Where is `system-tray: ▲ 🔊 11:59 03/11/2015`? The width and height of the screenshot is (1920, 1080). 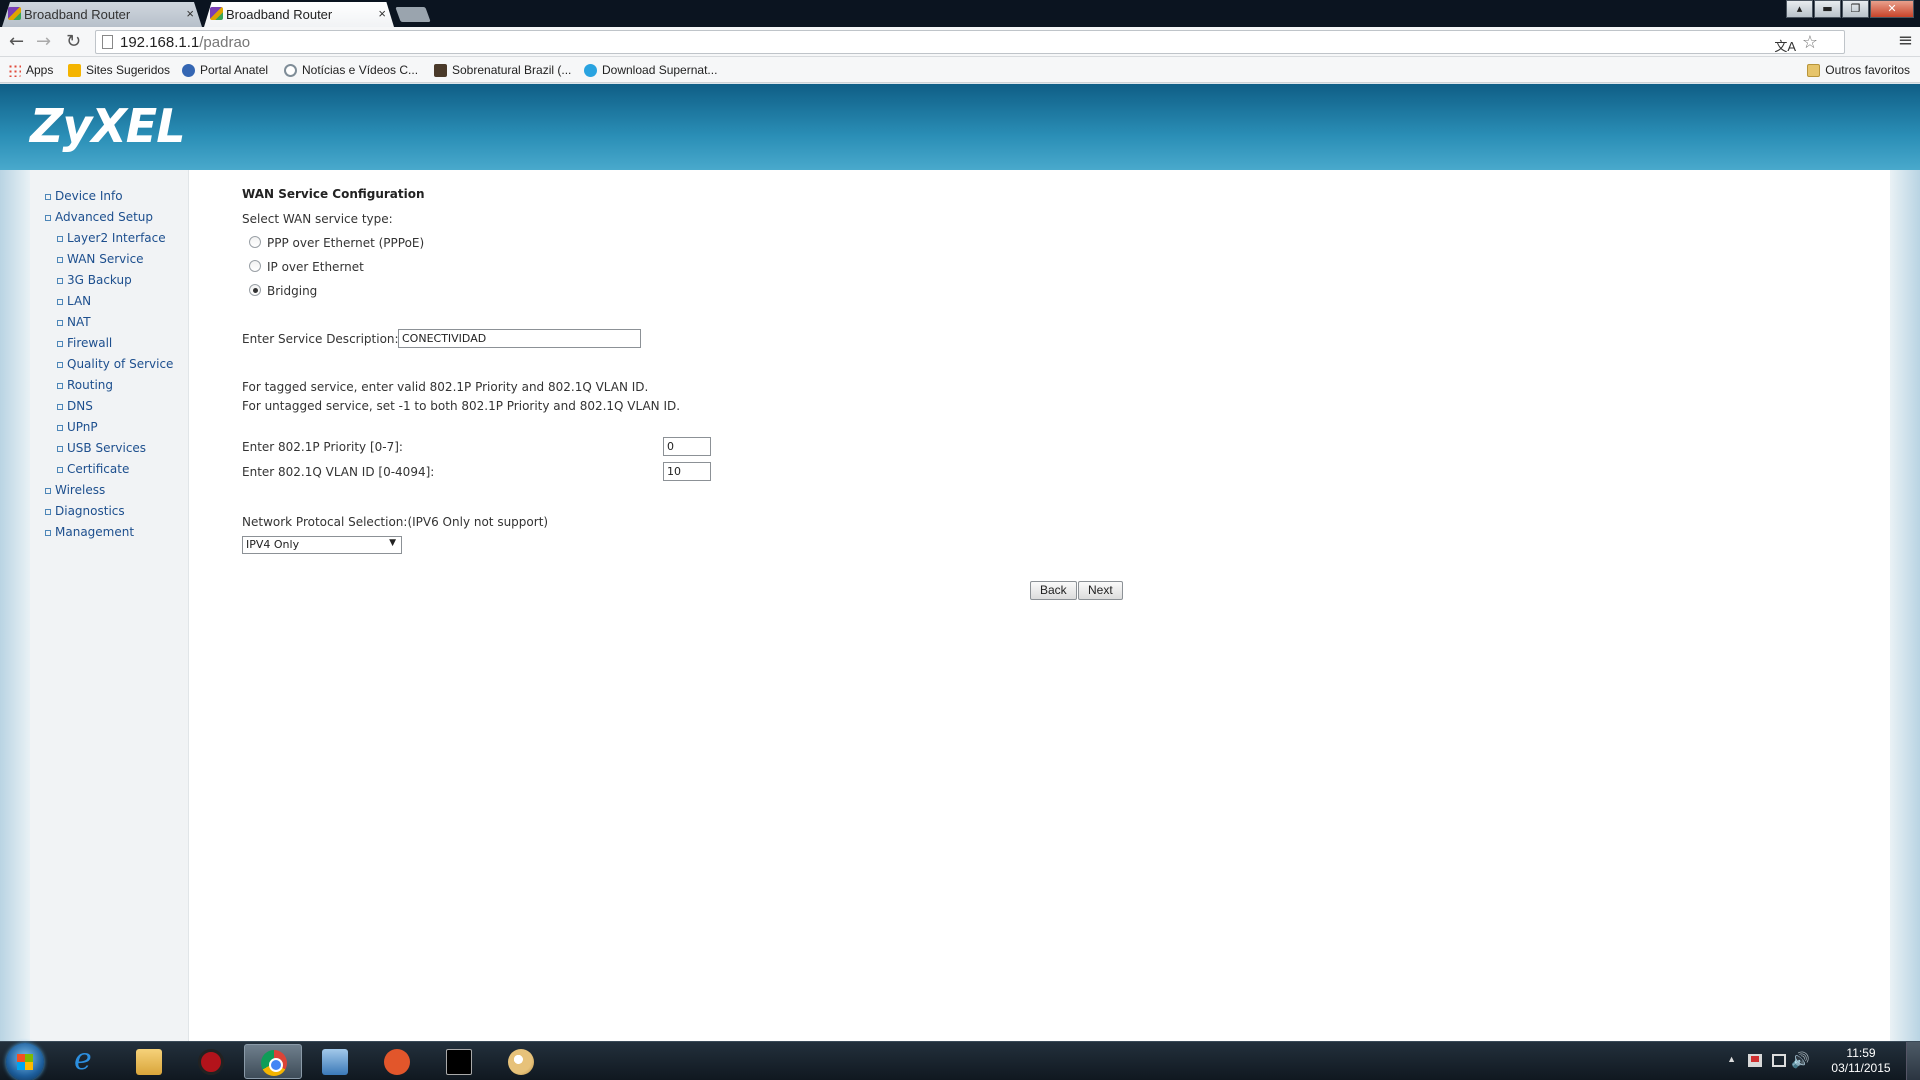
system-tray: ▲ 🔊 11:59 03/11/2015 is located at coordinates (1810, 1061).